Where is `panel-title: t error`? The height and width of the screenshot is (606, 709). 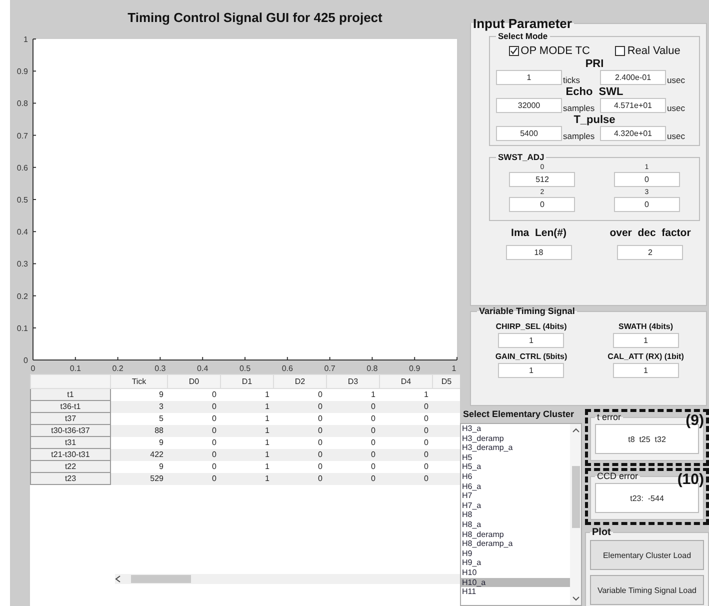
panel-title: t error is located at coordinates (609, 417).